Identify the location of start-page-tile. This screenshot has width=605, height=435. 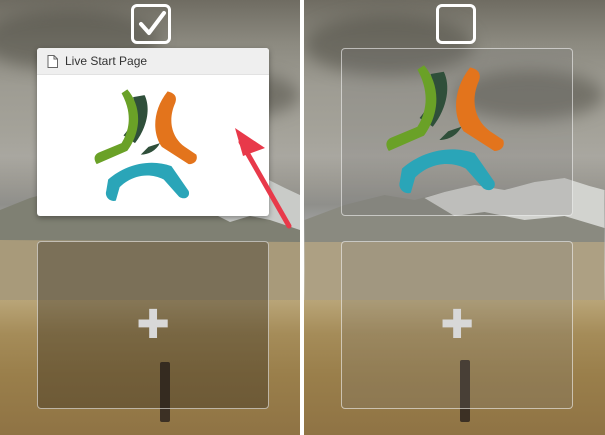
(457, 132).